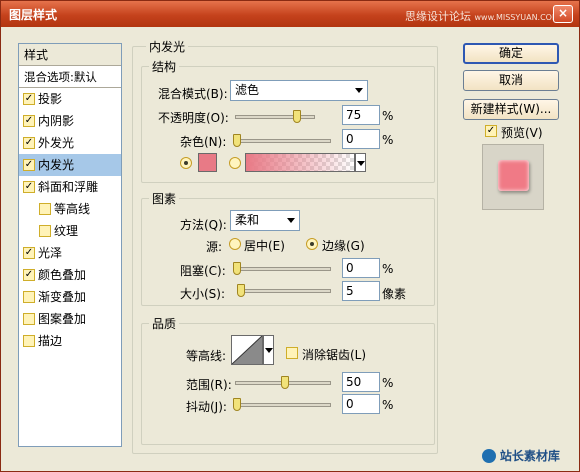 Image resolution: width=580 pixels, height=472 pixels. What do you see at coordinates (50, 253) in the screenshot?
I see `style-item-label: 光泽` at bounding box center [50, 253].